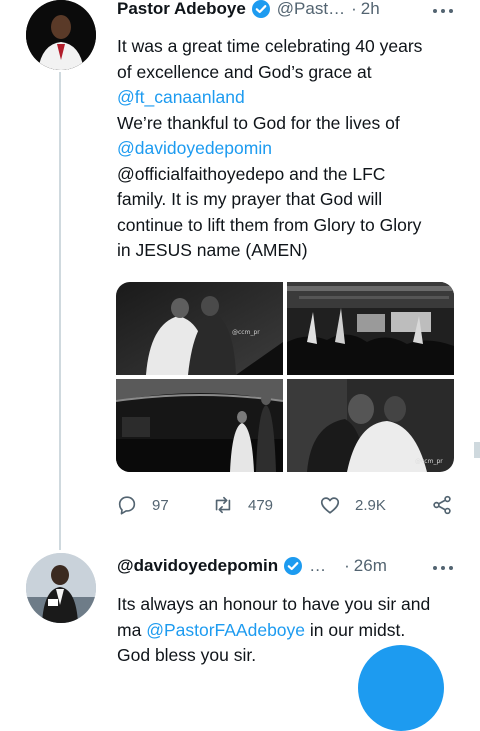 The height and width of the screenshot is (731, 480). What do you see at coordinates (181, 9) in the screenshot?
I see `tweet1-display-name: Pastor Adeboye` at bounding box center [181, 9].